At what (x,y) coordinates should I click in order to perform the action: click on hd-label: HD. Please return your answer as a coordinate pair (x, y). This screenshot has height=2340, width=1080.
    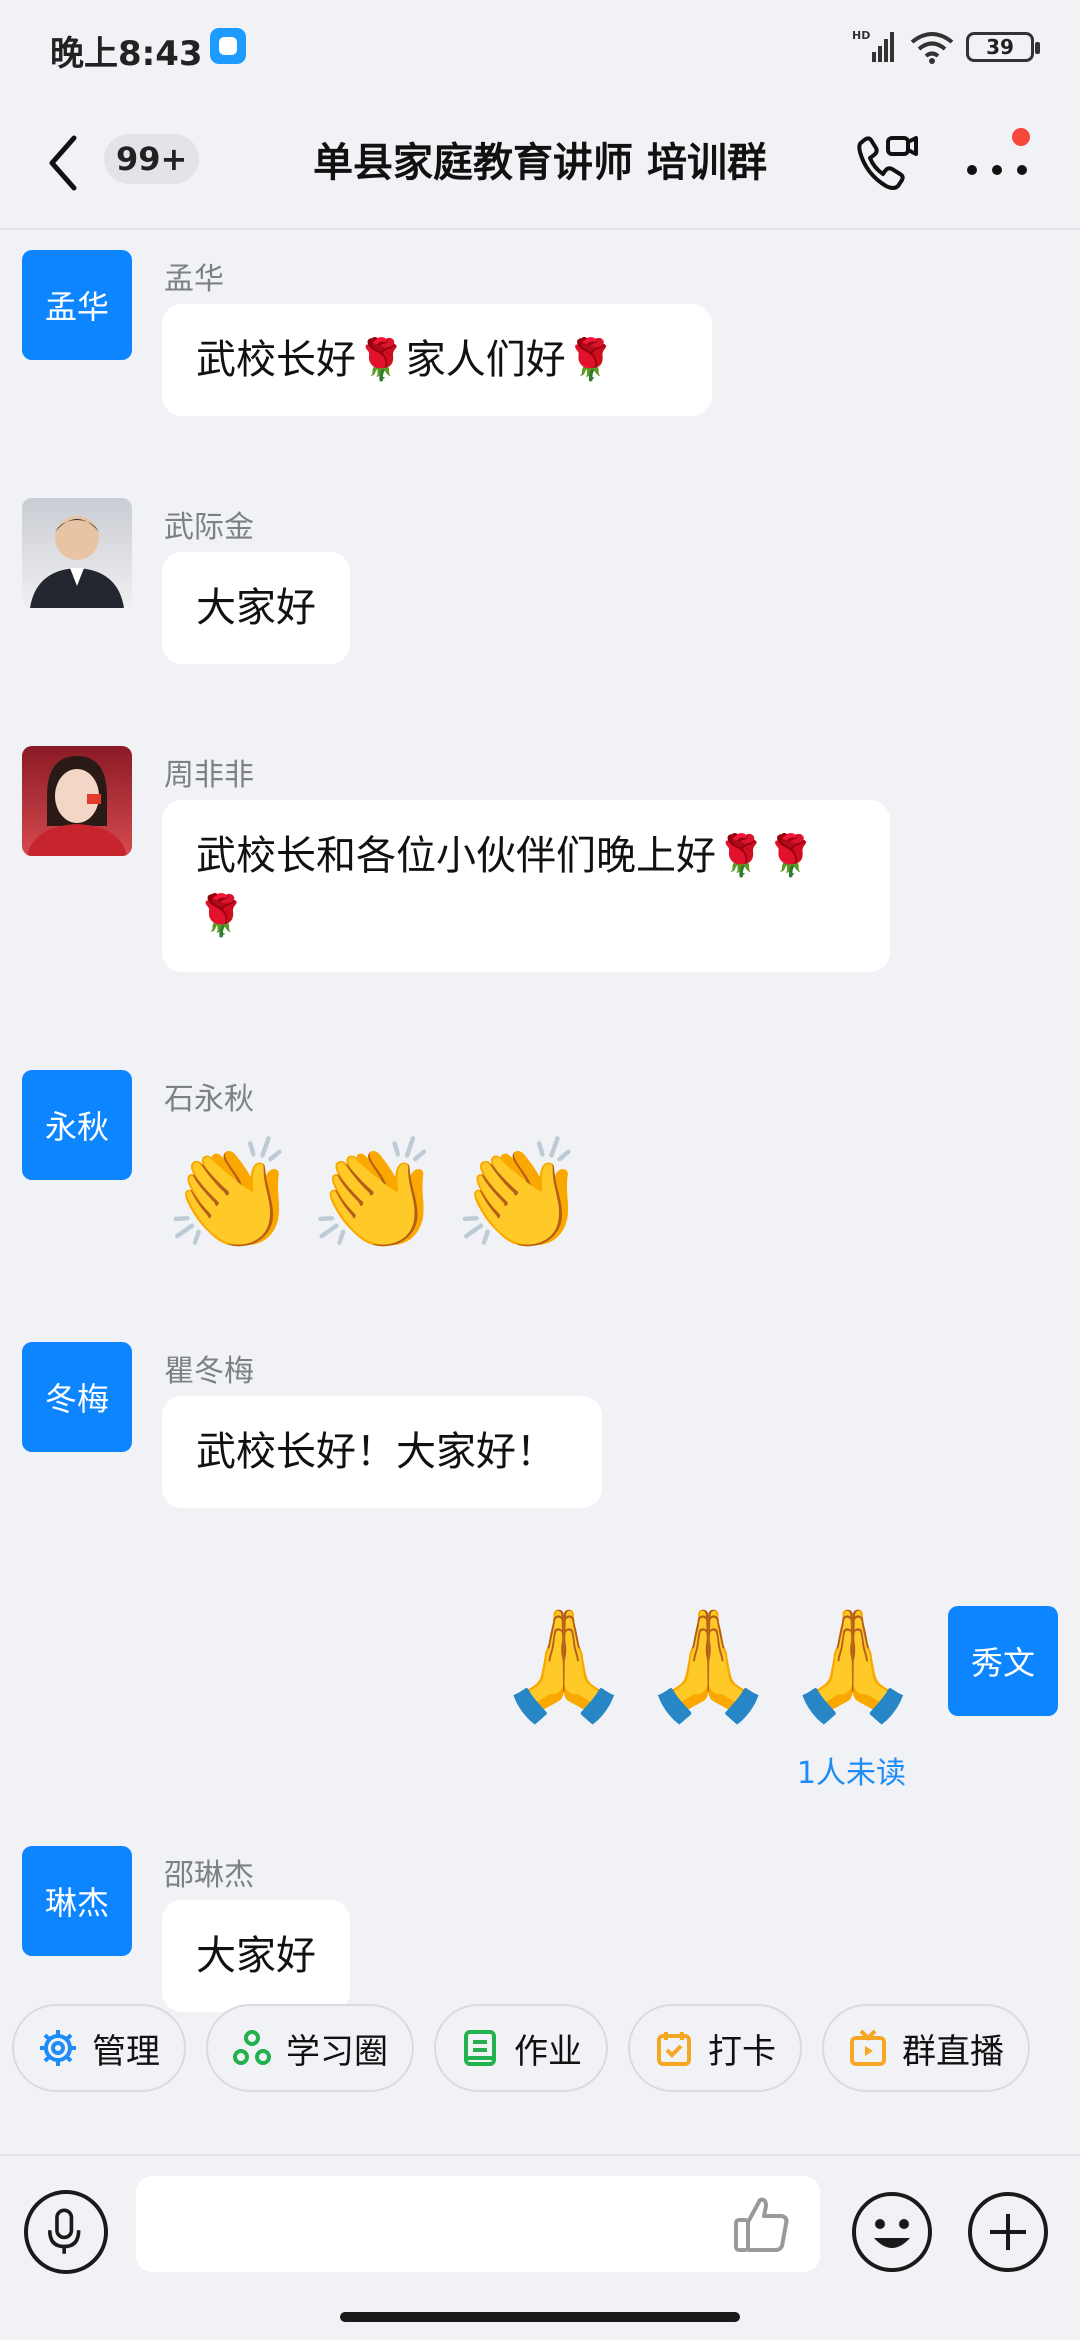
    Looking at the image, I should click on (861, 35).